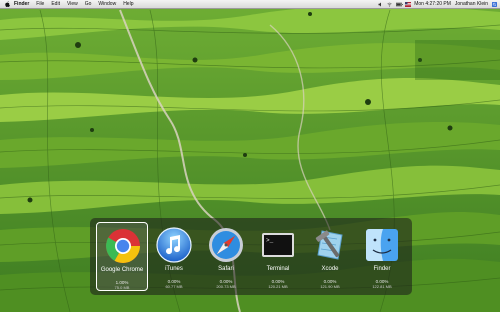 The width and height of the screenshot is (500, 312). Describe the element at coordinates (55, 4) in the screenshot. I see `menu-edit: Edit` at that location.